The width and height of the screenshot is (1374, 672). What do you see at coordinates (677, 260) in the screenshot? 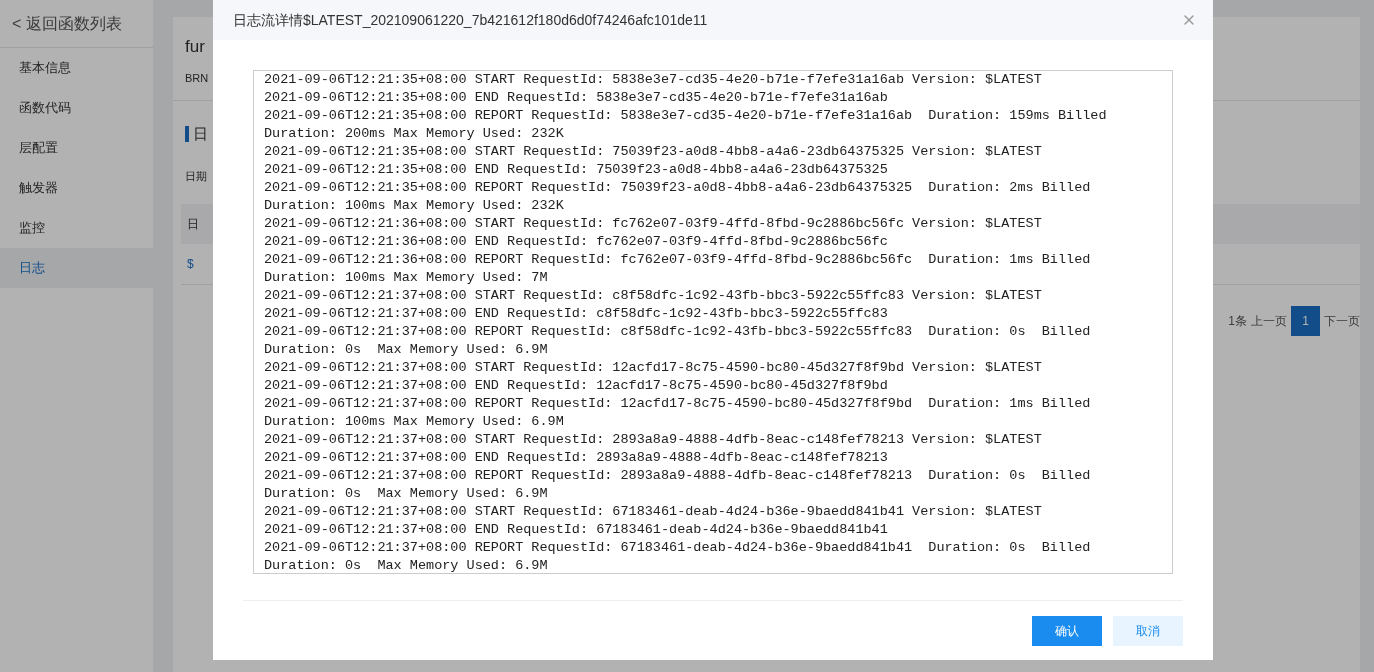
I see `log-line: 2021-09-06T12:21:36+08:00 REPORT RequestId: fc762e07-03f9-4ffd-8fbd-9c2886bc56fc Duration: 1ms Billed` at bounding box center [677, 260].